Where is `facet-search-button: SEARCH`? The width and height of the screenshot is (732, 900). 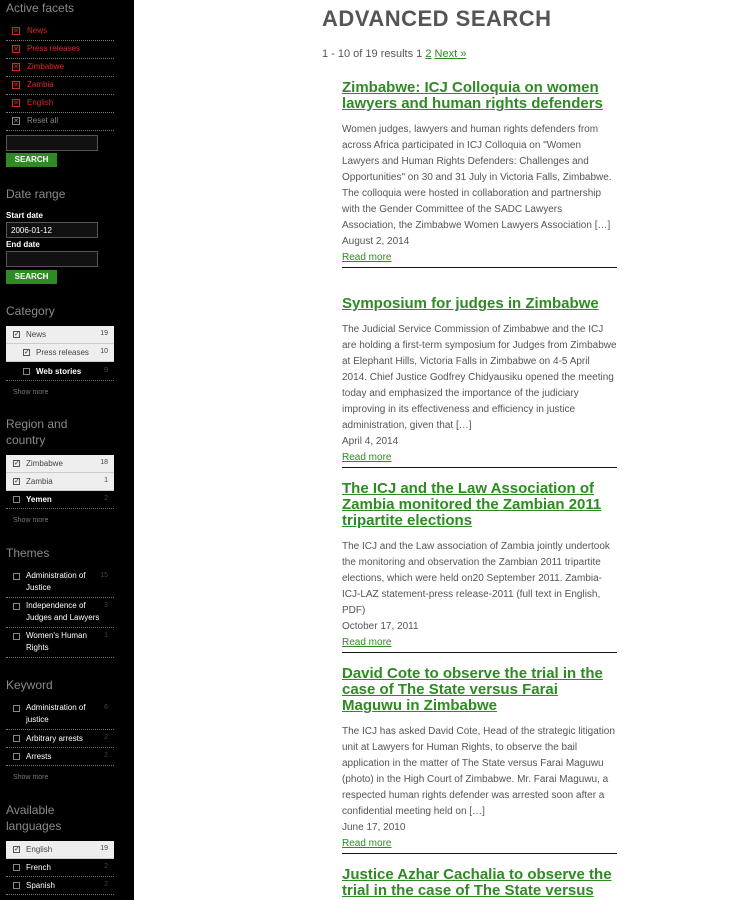 facet-search-button: SEARCH is located at coordinates (31, 160).